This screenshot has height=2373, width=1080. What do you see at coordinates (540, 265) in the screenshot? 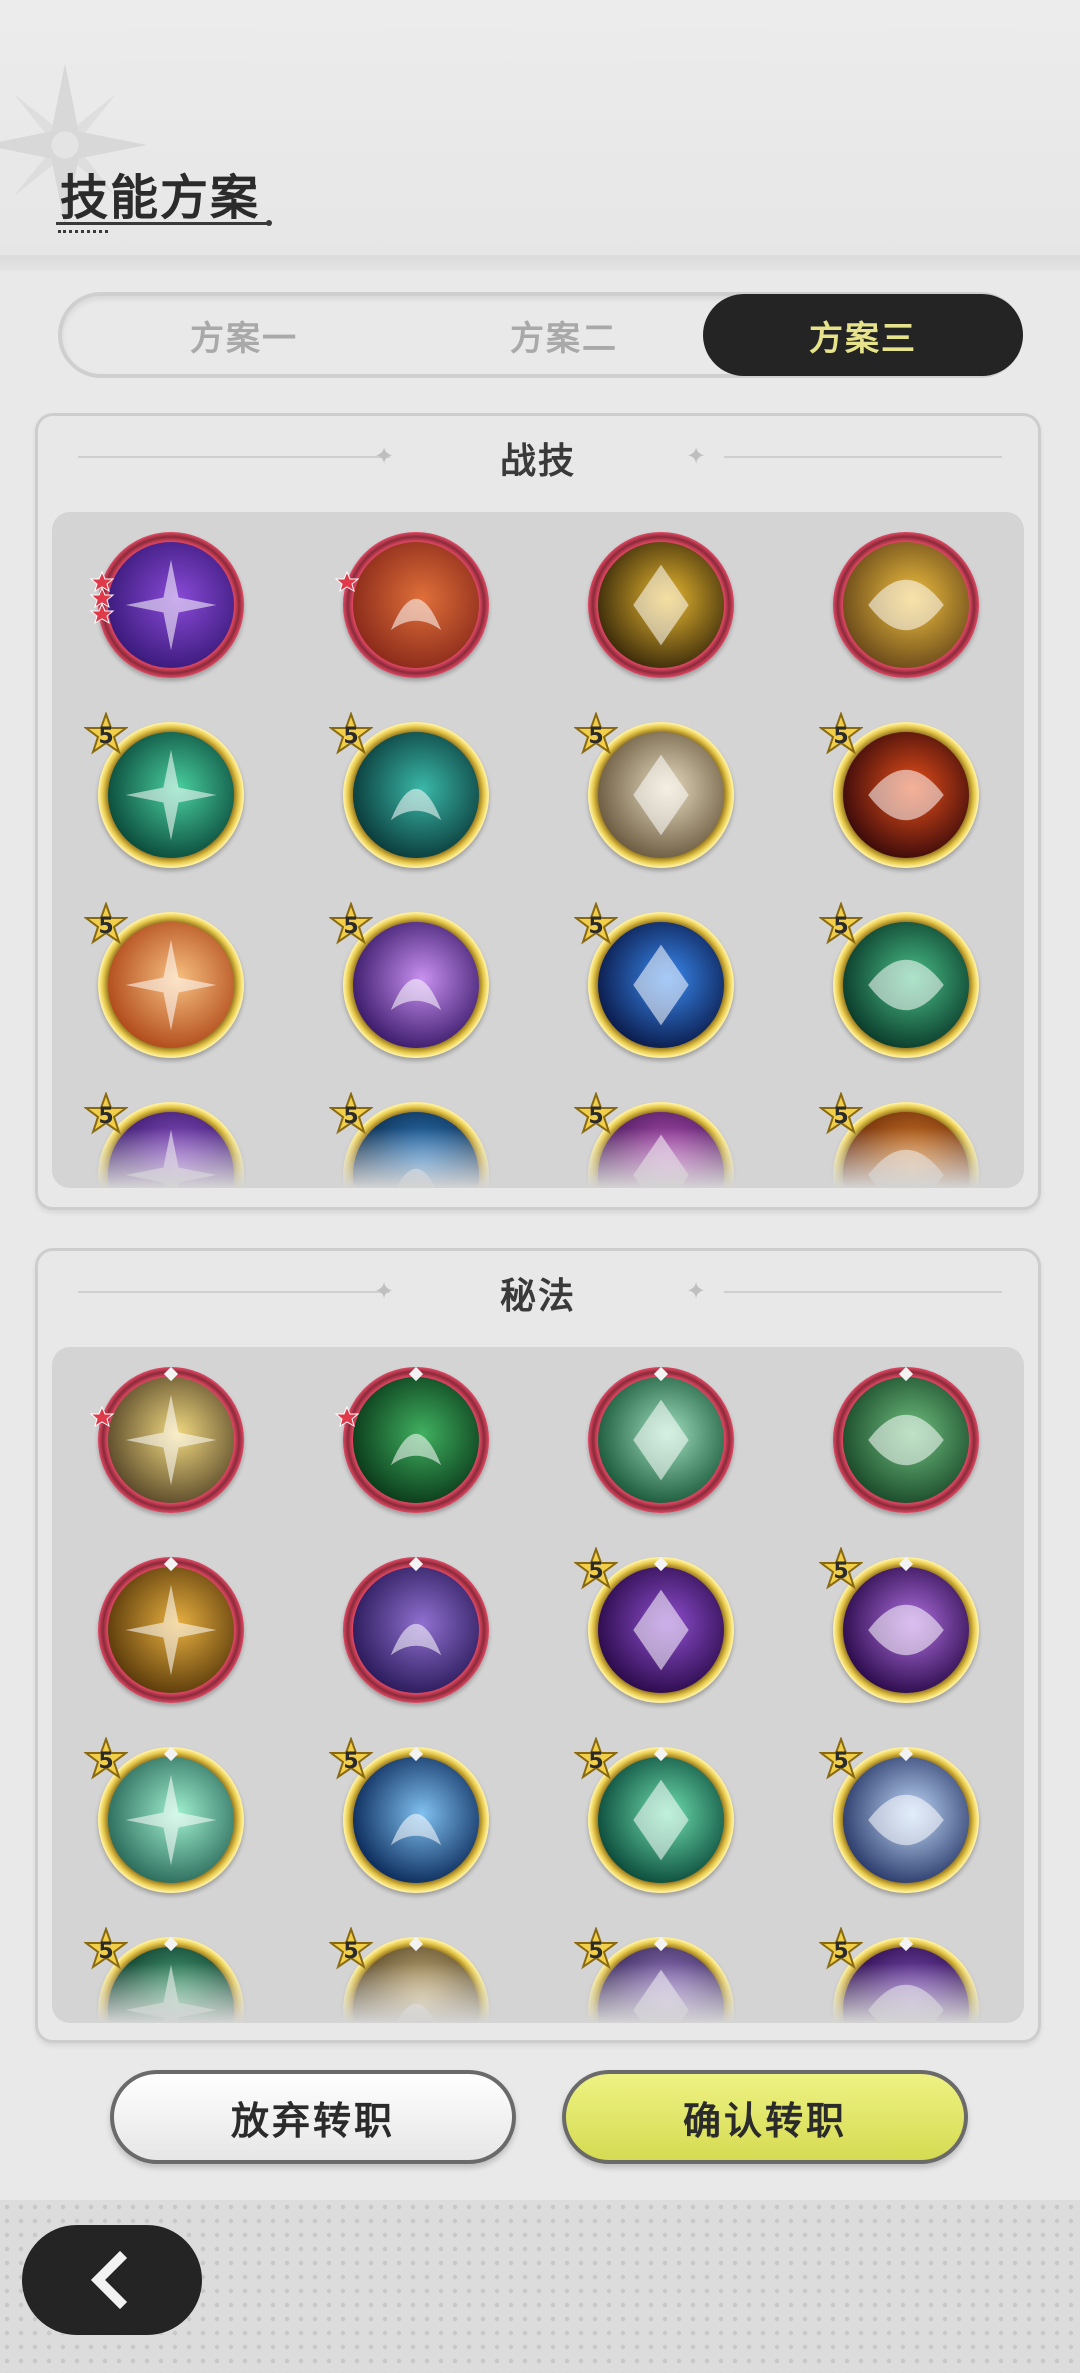
I see `header-shadow` at bounding box center [540, 265].